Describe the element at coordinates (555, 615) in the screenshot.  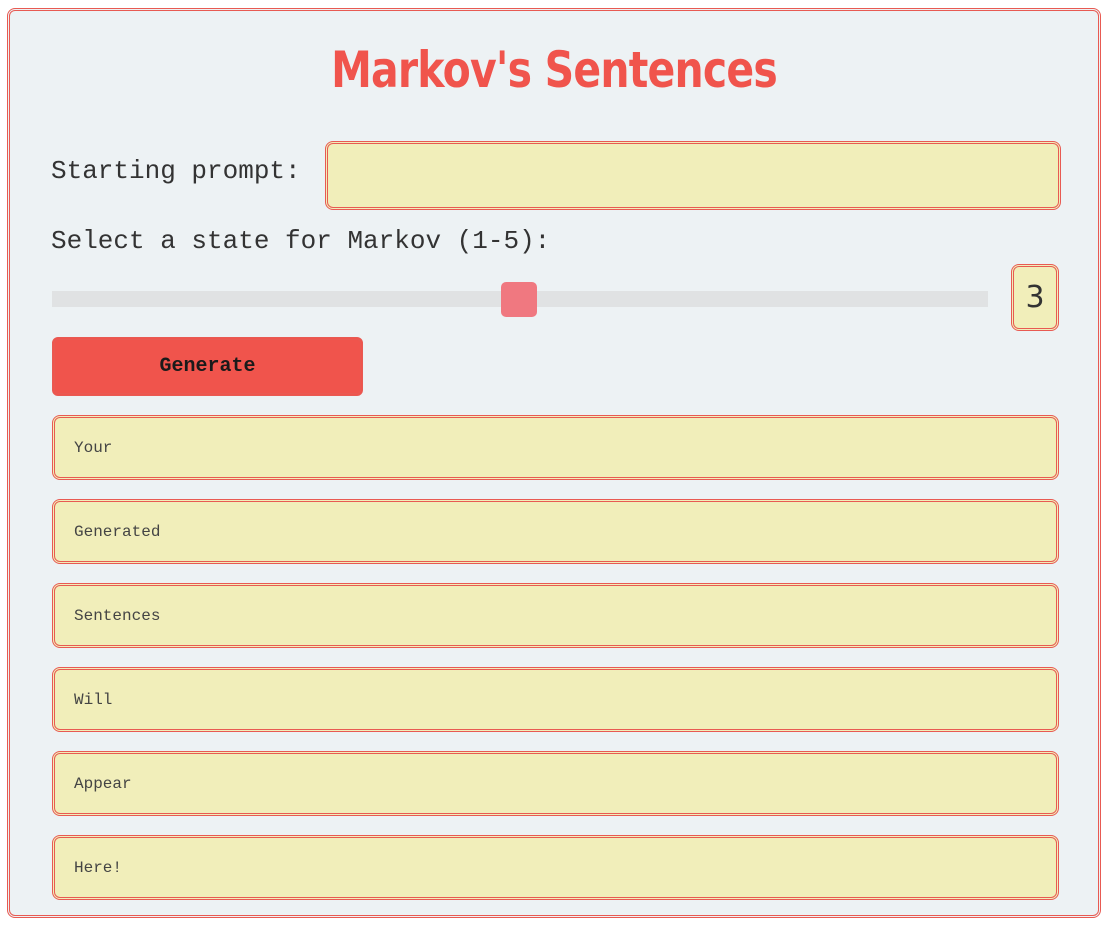
I see `output-sentence: Sentences` at that location.